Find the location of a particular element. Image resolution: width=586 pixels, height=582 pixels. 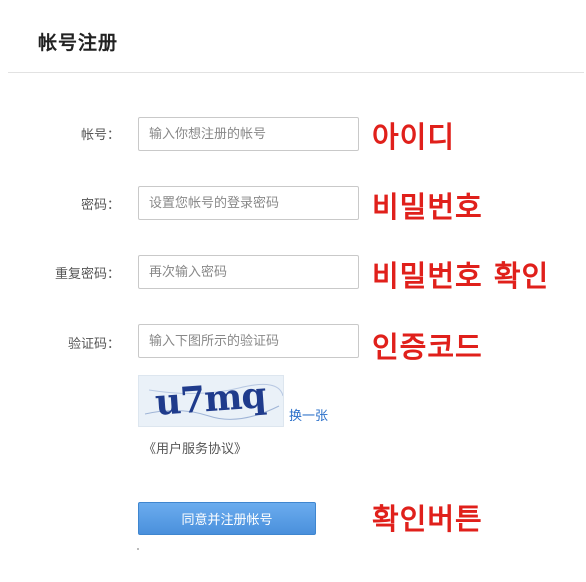

password-input is located at coordinates (248, 203).